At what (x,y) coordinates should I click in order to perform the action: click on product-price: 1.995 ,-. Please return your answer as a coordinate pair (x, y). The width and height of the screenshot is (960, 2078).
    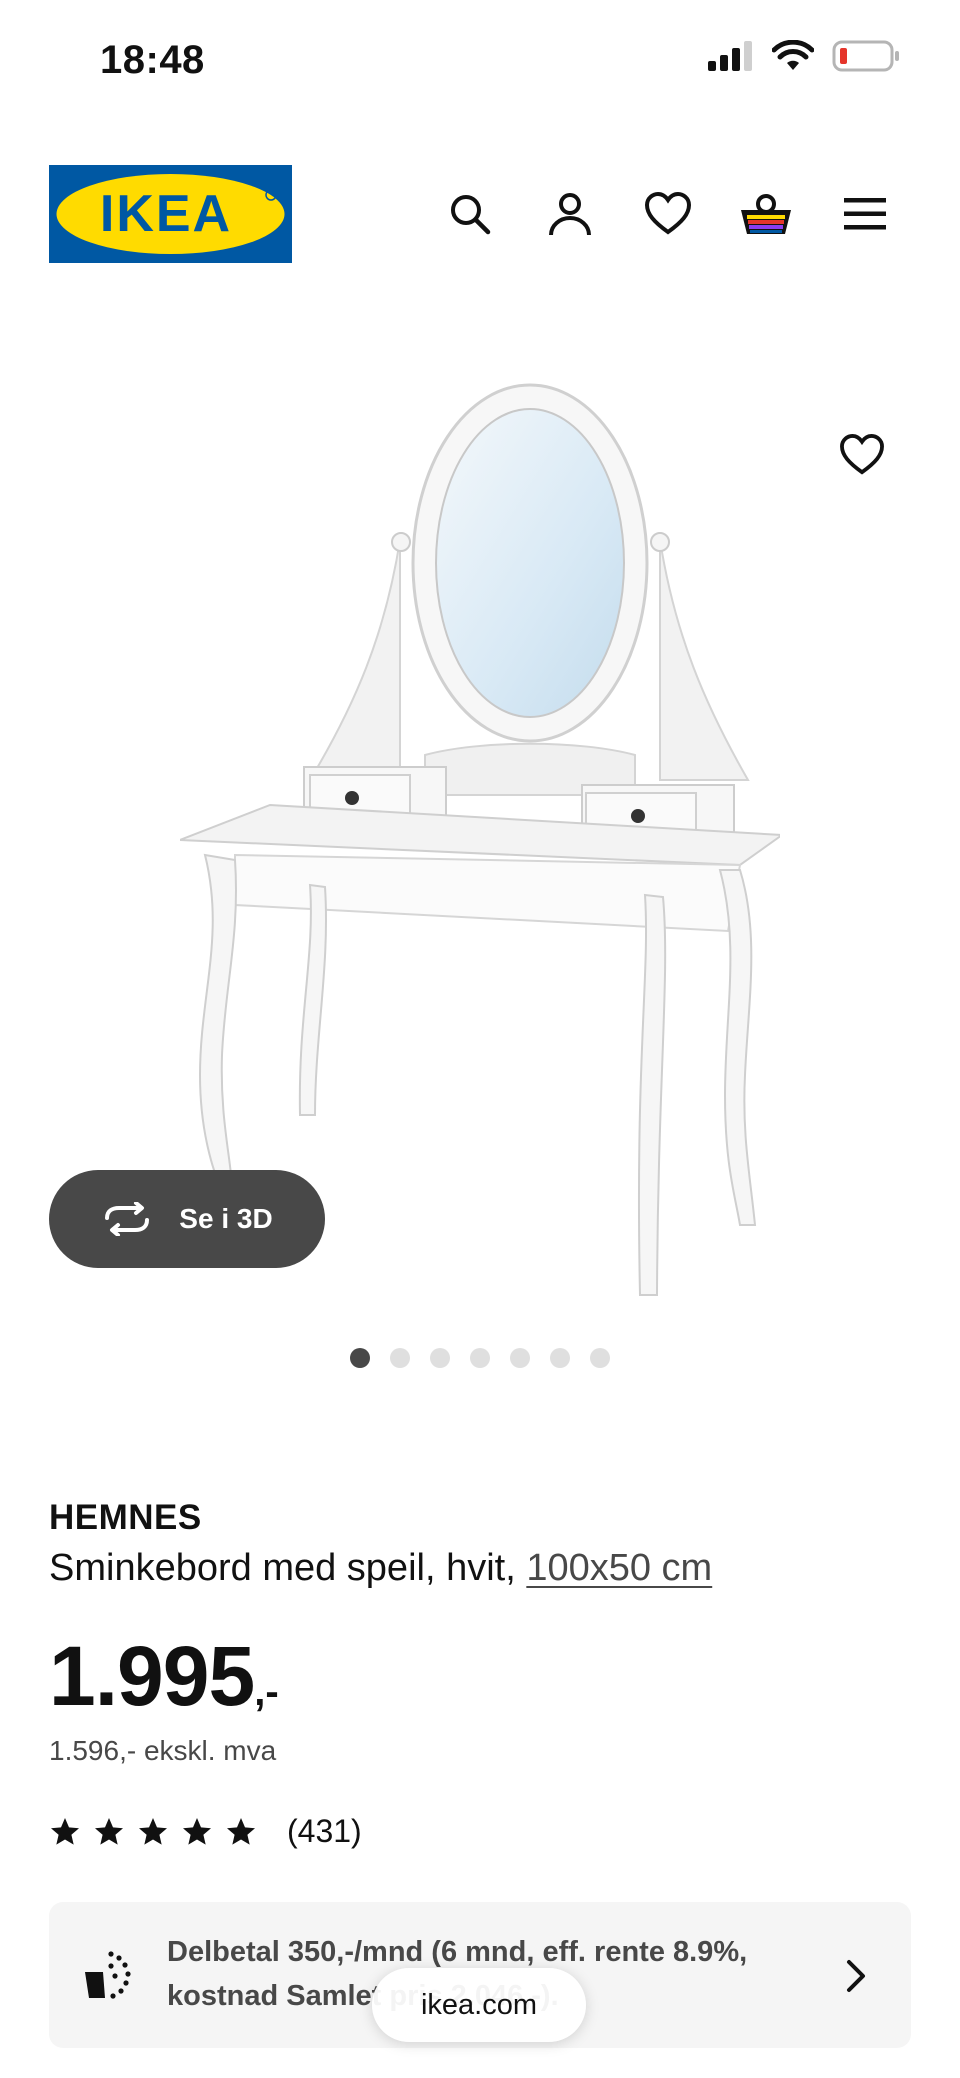
    Looking at the image, I should click on (164, 1676).